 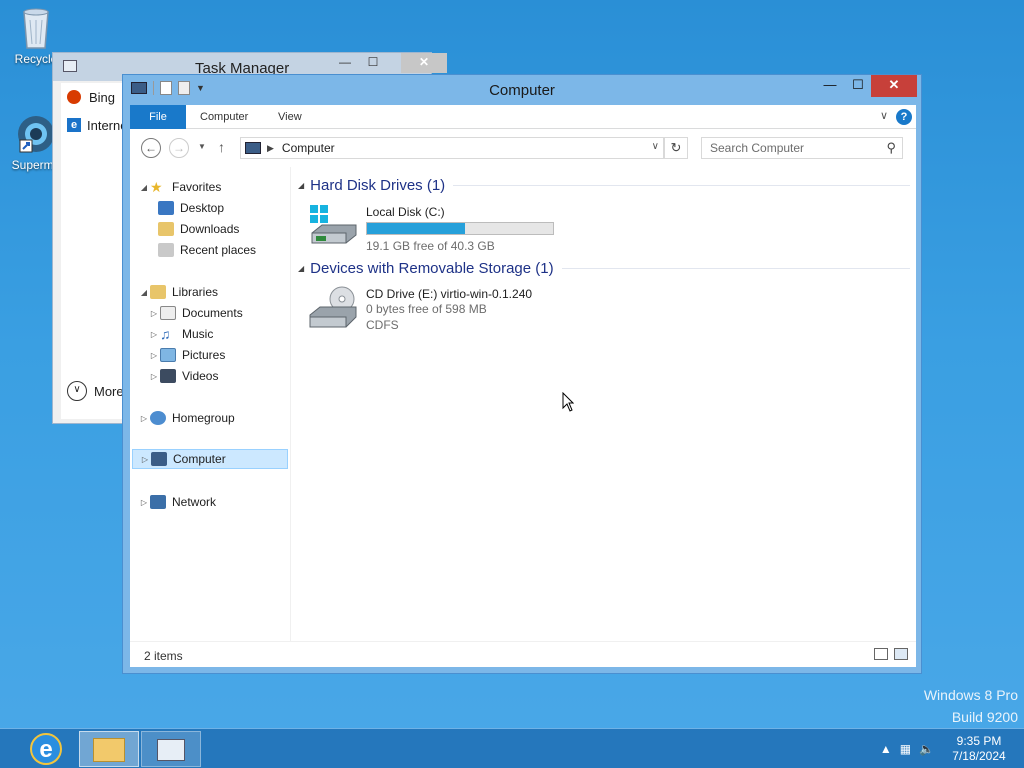 What do you see at coordinates (210, 459) in the screenshot?
I see `sidebar-item-computer: ▷ Computer` at bounding box center [210, 459].